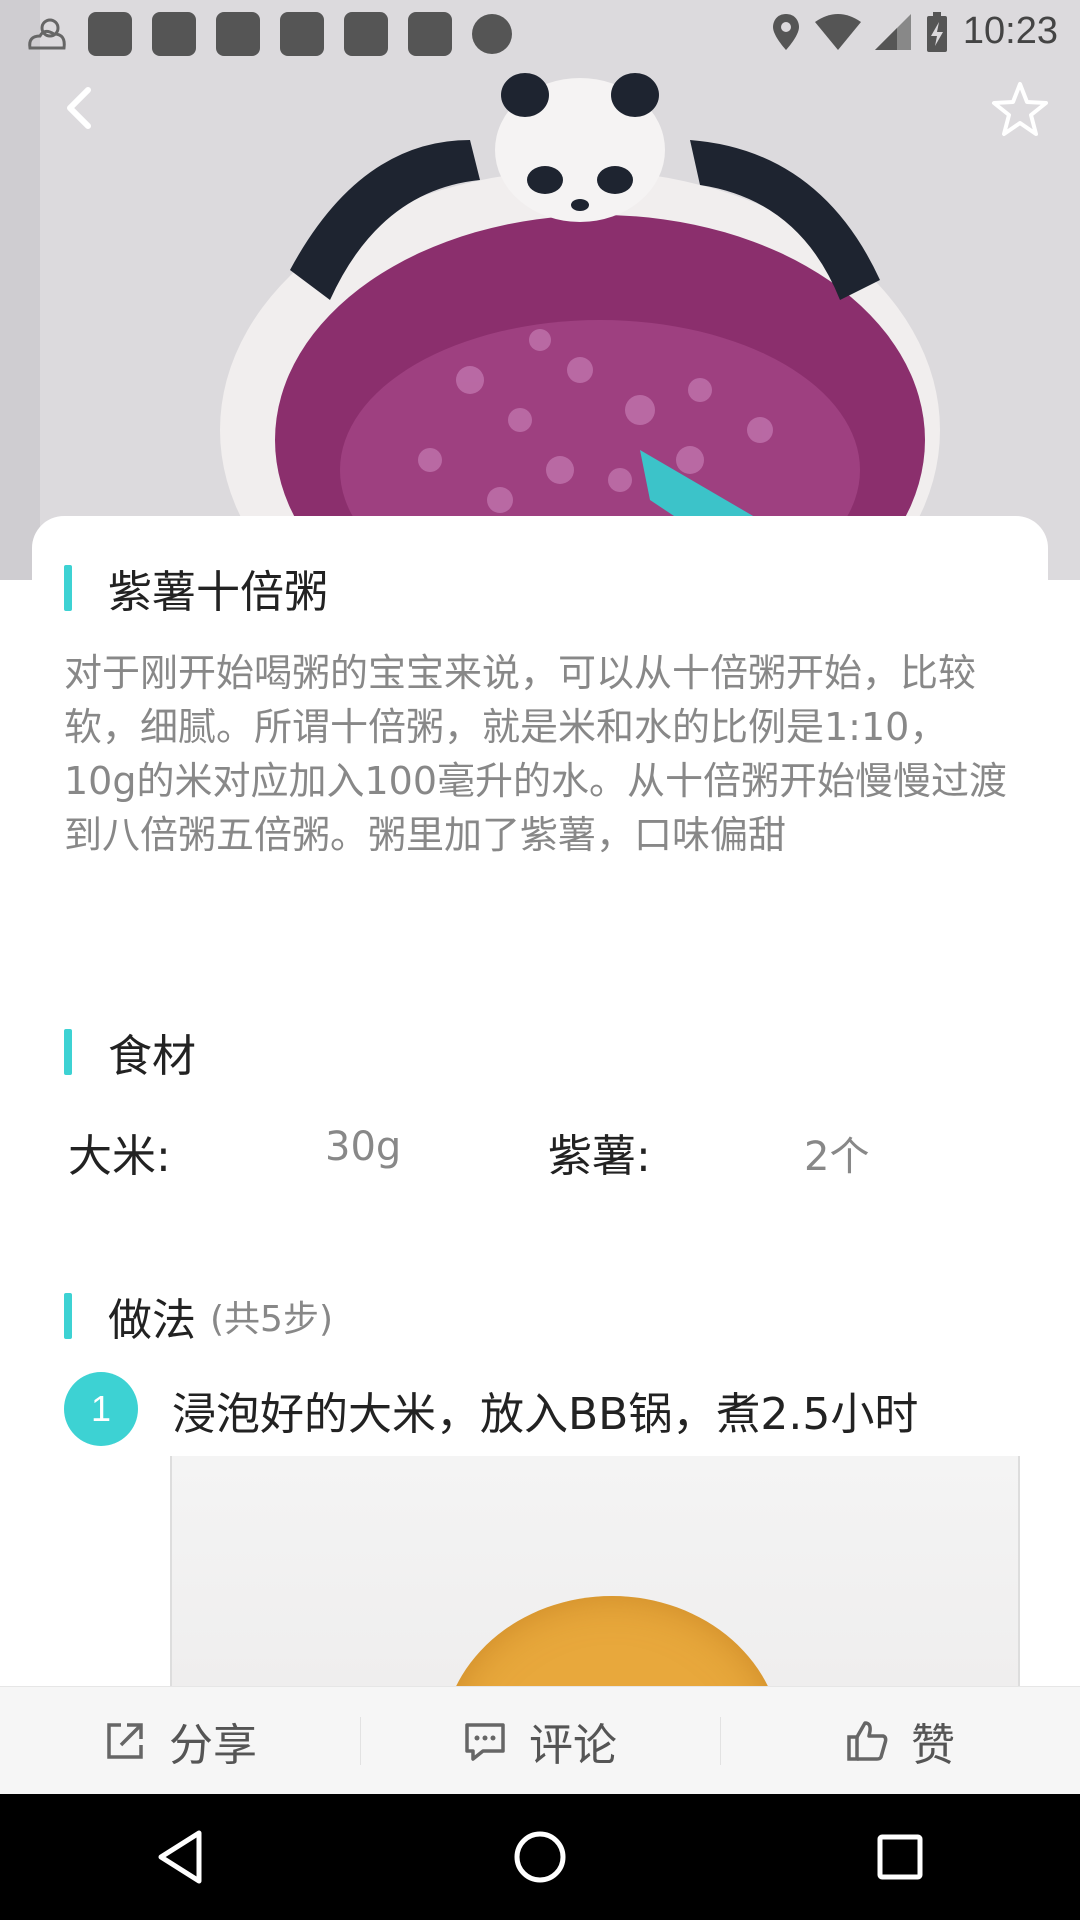  I want to click on ingredients-title: 食材, so click(130, 1052).